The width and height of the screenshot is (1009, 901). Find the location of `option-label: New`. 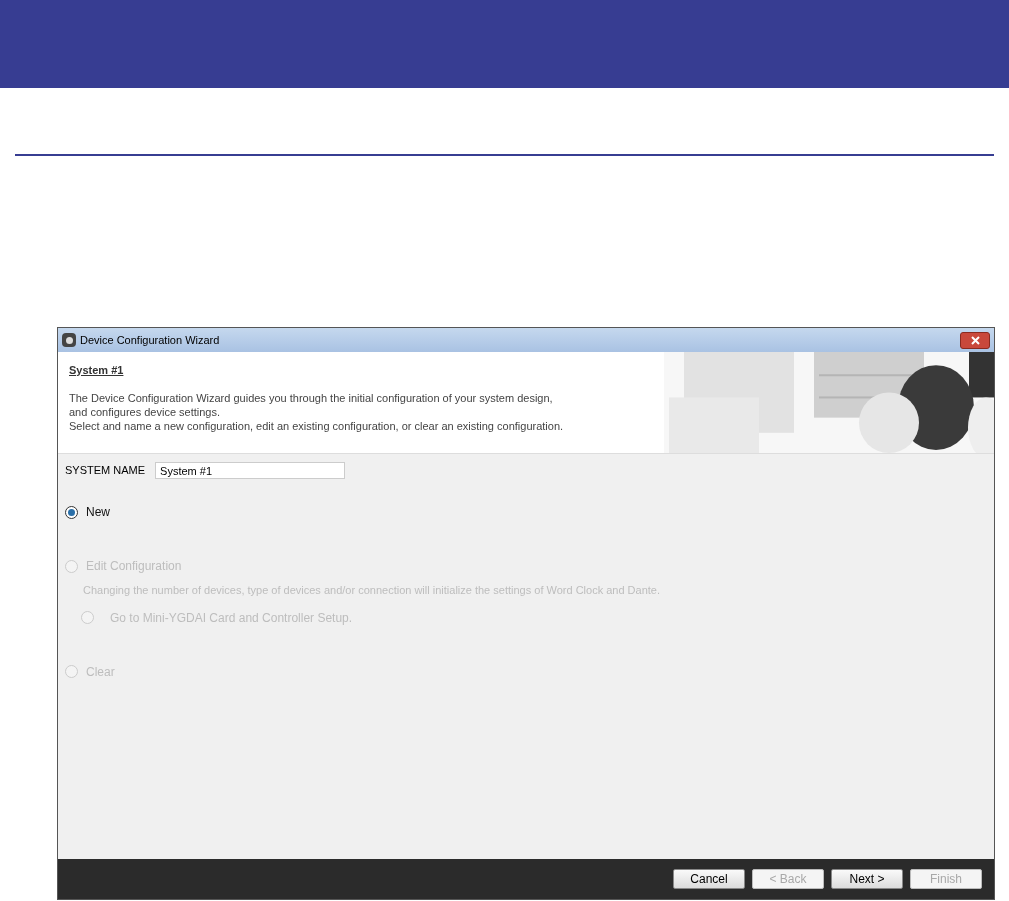

option-label: New is located at coordinates (98, 512).